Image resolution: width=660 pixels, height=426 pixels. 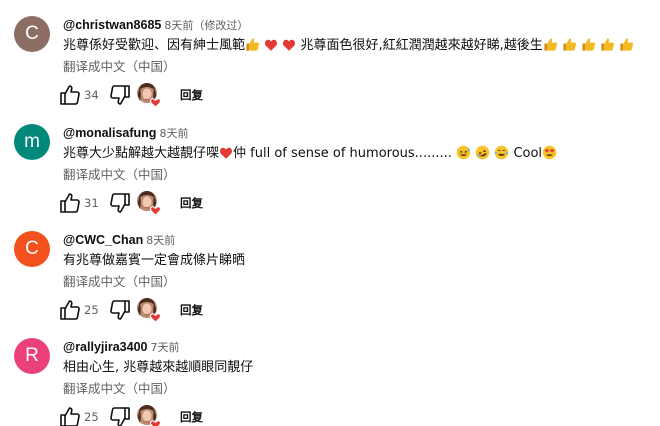 I want to click on rofl-emoji, so click(x=482, y=152).